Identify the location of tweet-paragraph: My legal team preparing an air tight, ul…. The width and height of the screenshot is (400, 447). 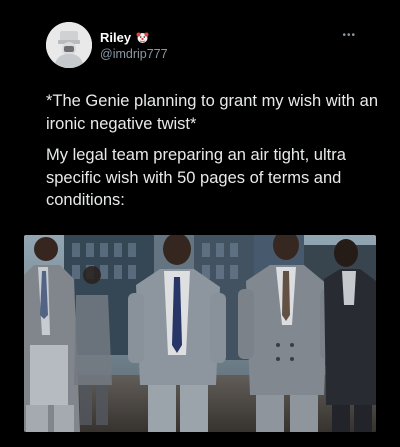
(196, 177).